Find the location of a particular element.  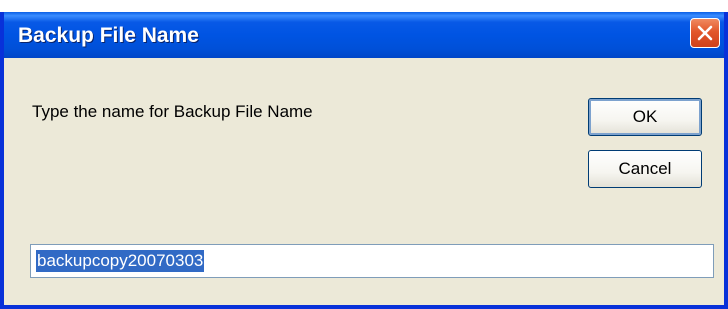

prompt-label: Type the name for Backup File Name is located at coordinates (172, 111).